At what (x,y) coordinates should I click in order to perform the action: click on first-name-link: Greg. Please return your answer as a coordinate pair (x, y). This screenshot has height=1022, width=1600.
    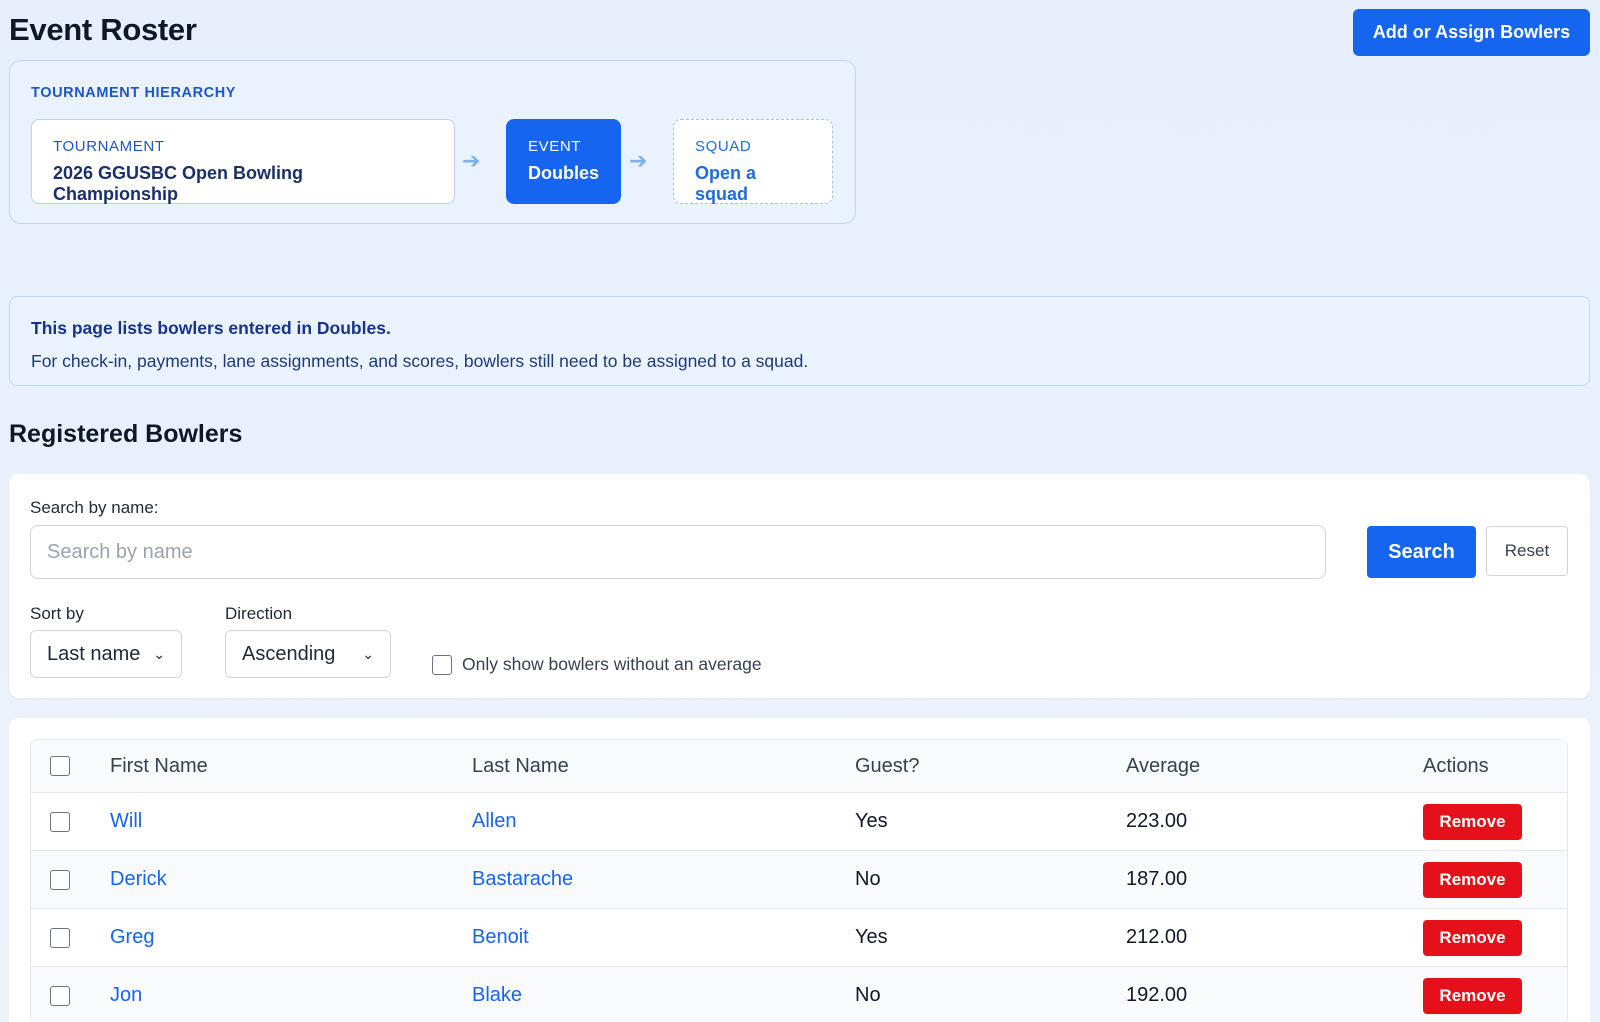
    Looking at the image, I should click on (132, 937).